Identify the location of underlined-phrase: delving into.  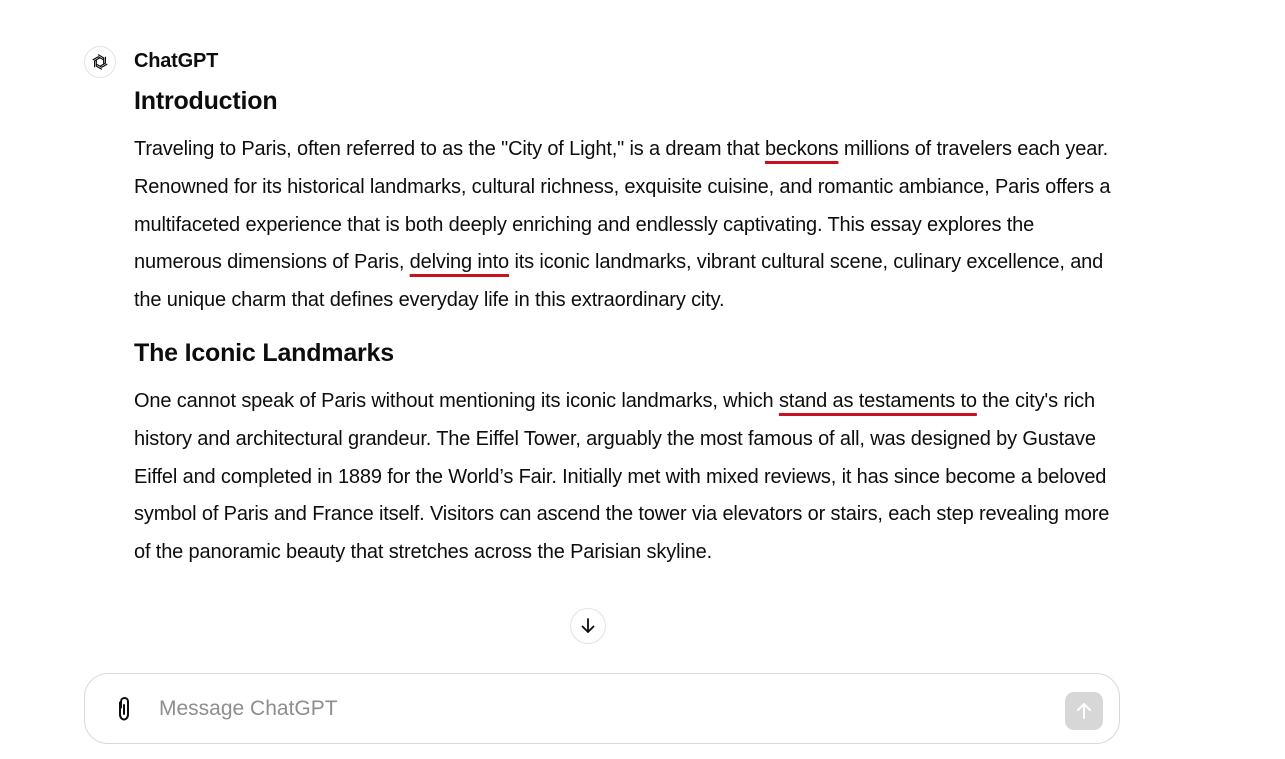
(459, 262).